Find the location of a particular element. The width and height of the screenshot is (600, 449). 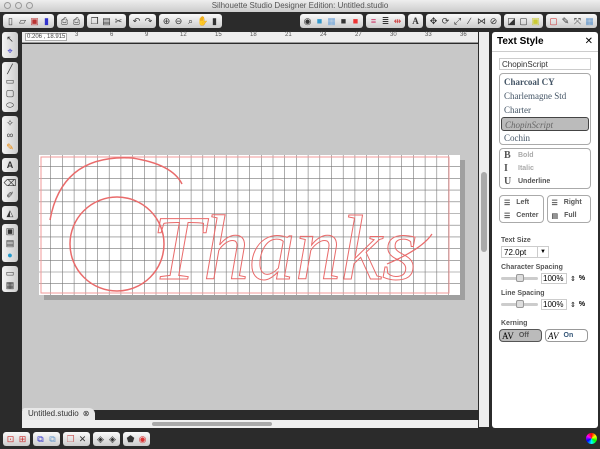

release-compound-icon: ⧉ is located at coordinates (52, 439).